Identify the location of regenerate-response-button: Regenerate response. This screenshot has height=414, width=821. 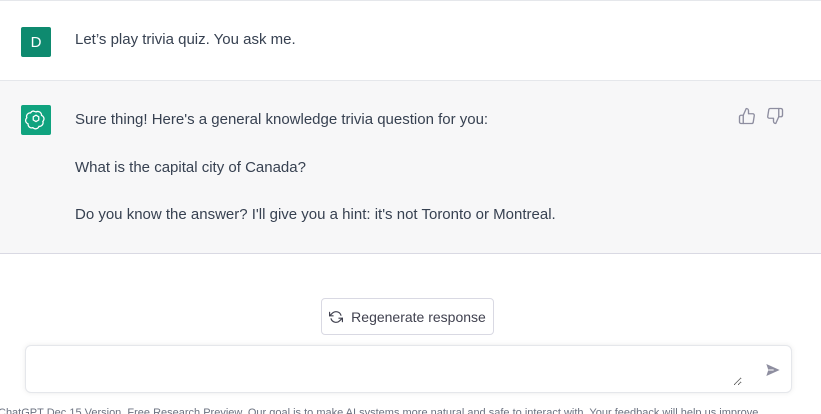
(407, 316).